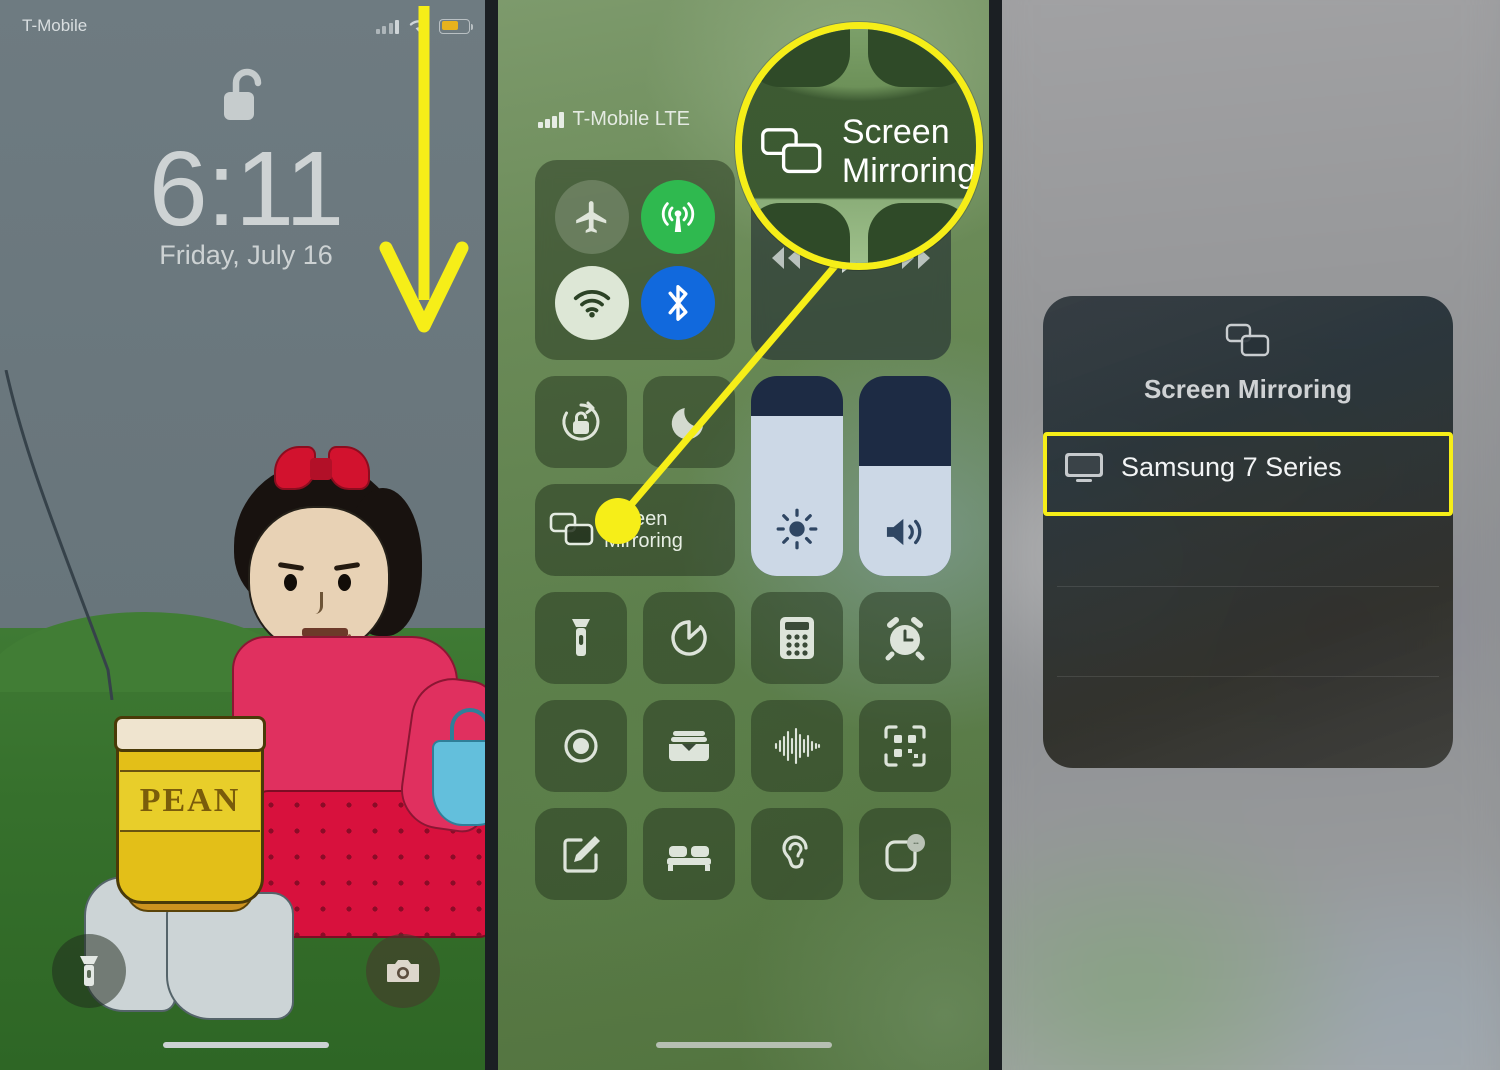 The image size is (1500, 1070). What do you see at coordinates (797, 476) in the screenshot?
I see `brightness-slider` at bounding box center [797, 476].